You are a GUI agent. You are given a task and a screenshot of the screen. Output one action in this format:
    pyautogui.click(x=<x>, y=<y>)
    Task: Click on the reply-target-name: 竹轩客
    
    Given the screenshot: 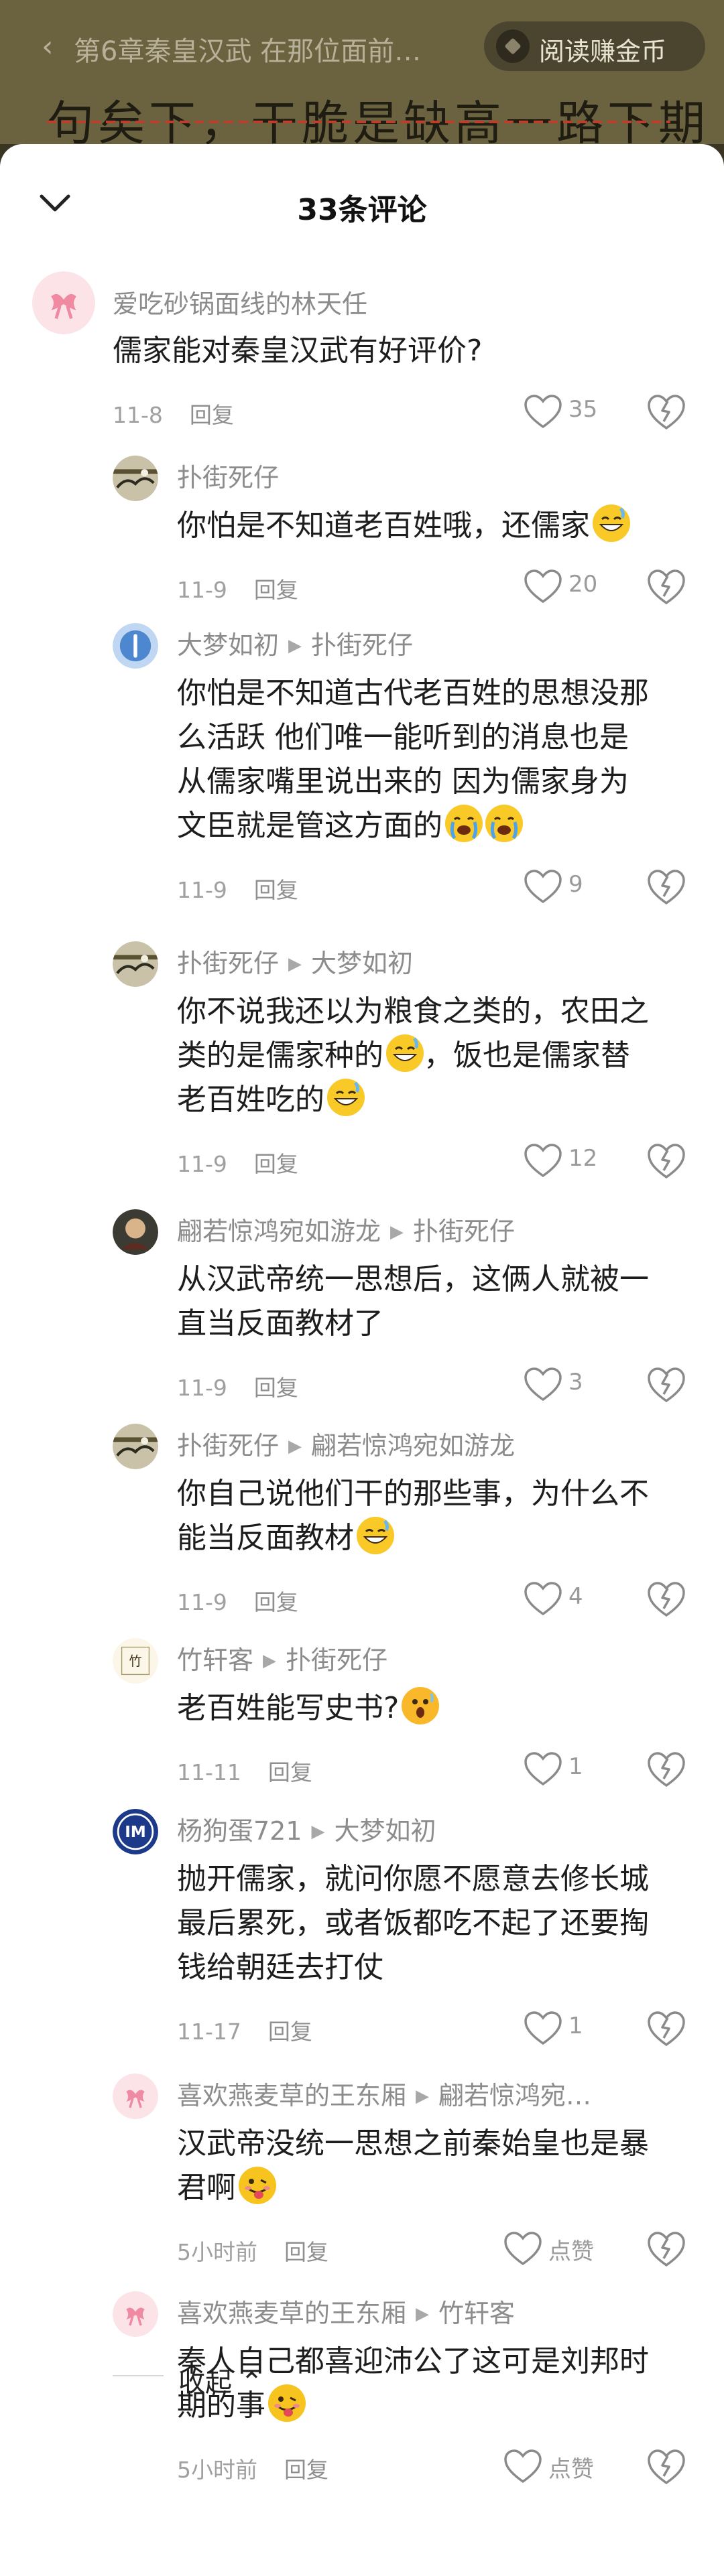 What is the action you would take?
    pyautogui.click(x=476, y=2313)
    